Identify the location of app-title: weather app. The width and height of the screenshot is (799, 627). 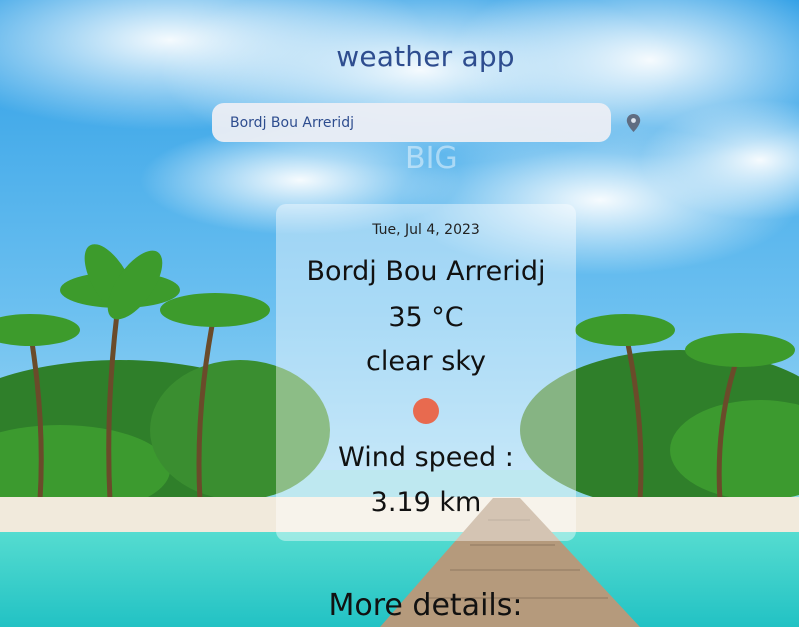
(425, 56).